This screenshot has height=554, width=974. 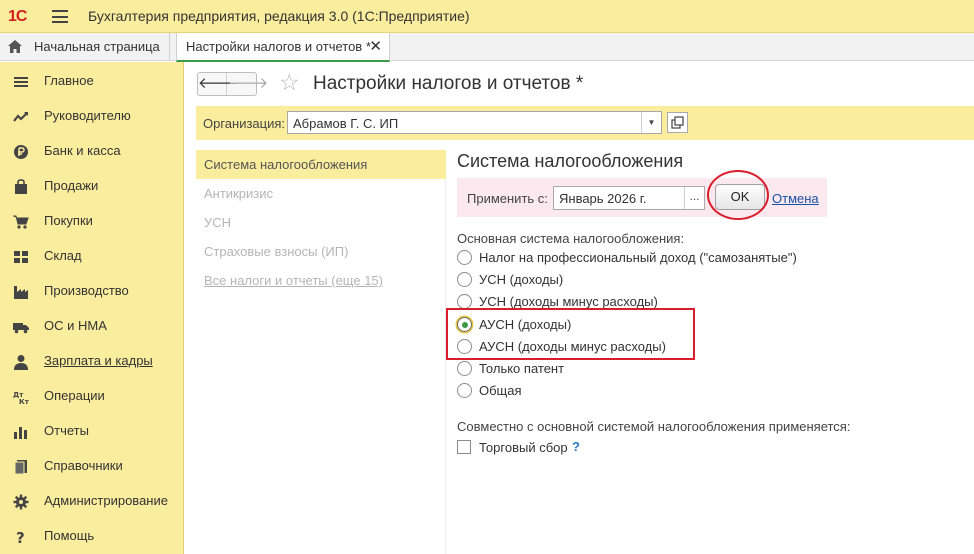 What do you see at coordinates (321, 164) in the screenshot?
I see `section-tax-system: Система налогообложения` at bounding box center [321, 164].